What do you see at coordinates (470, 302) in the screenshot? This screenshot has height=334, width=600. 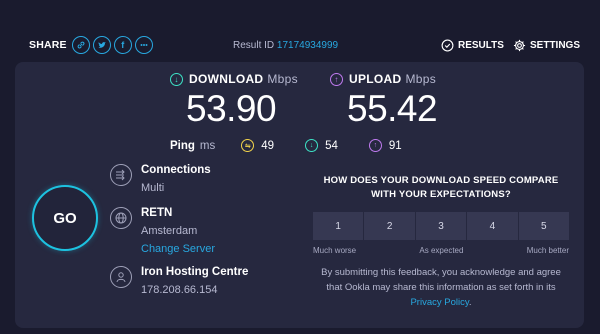 I see `feedback-note-end: .` at bounding box center [470, 302].